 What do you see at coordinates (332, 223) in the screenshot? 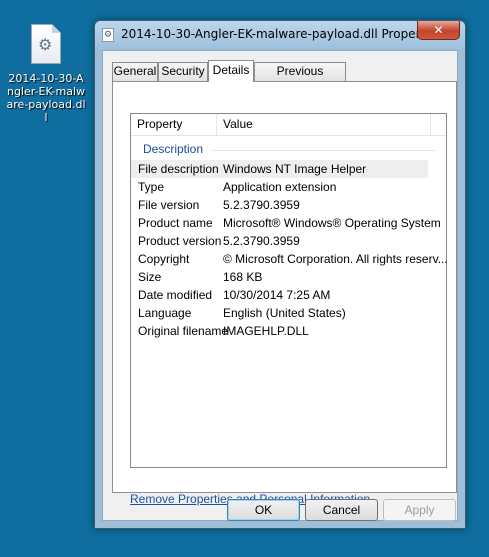
I see `property-value: Microsoft® Windows® Operating System` at bounding box center [332, 223].